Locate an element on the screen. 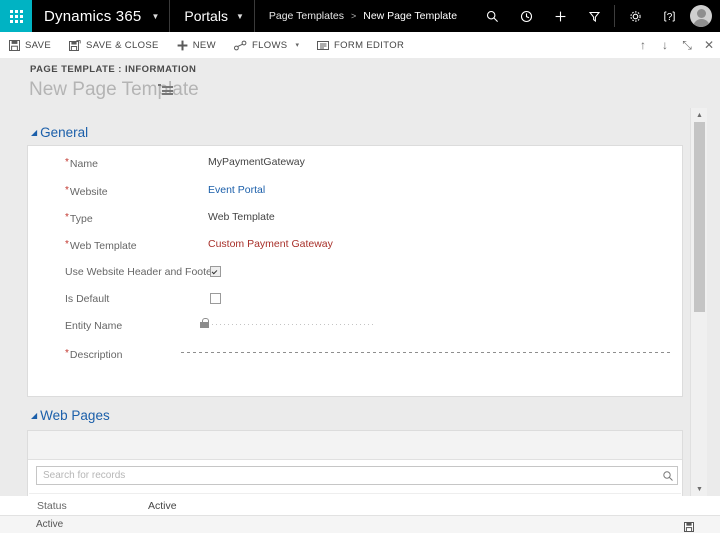 The height and width of the screenshot is (537, 720). field-row-type: *Type Web Template is located at coordinates (355, 219).